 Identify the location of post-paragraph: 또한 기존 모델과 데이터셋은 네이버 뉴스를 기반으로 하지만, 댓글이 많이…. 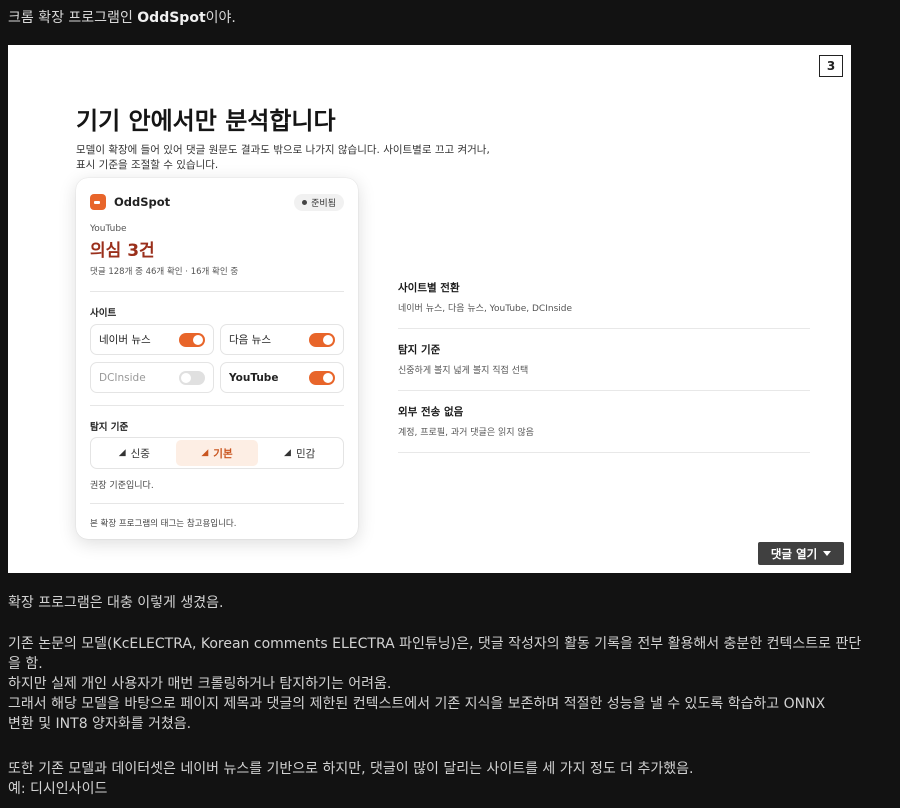
(452, 779).